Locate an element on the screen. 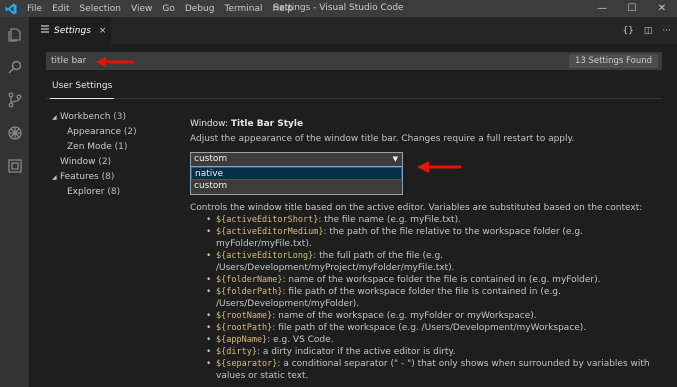 The image size is (677, 387). editor-actions: {} ◫ ··· is located at coordinates (646, 30).